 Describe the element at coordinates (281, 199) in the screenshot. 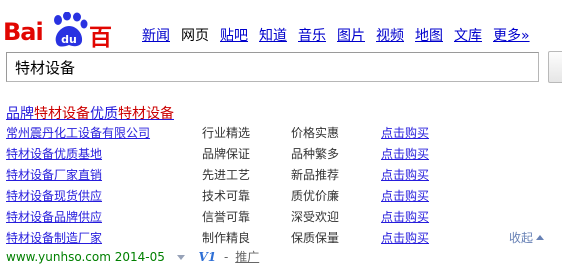

I see `ad-row: 特材设备现货供应 技术可靠 质优价廉 点击购买` at that location.